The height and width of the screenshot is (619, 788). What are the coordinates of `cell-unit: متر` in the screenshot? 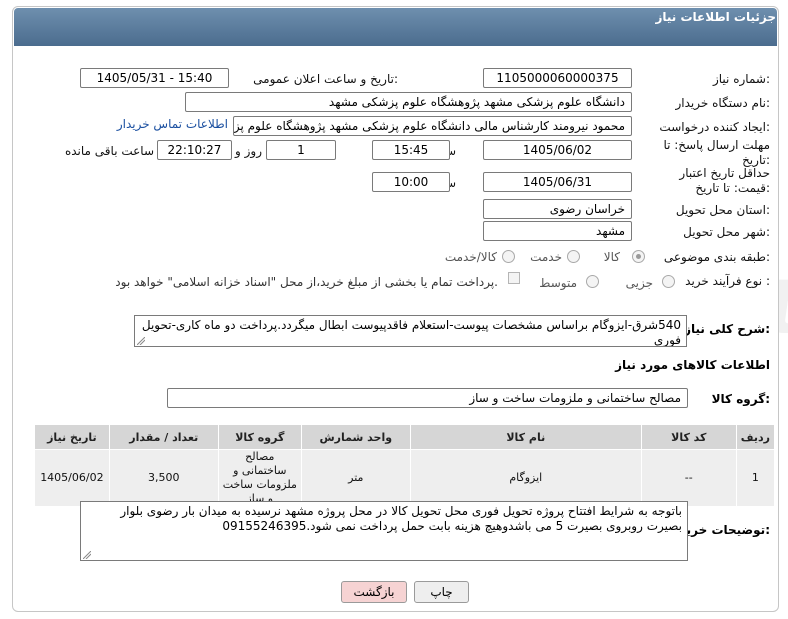 It's located at (355, 478).